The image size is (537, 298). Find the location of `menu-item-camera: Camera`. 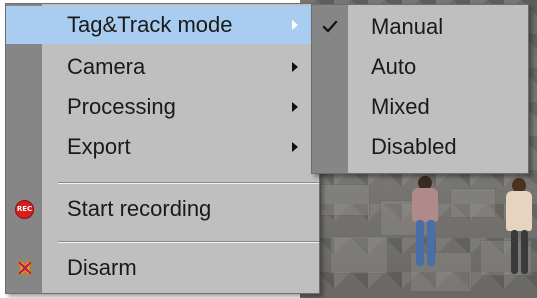

menu-item-camera: Camera is located at coordinates (162, 67).